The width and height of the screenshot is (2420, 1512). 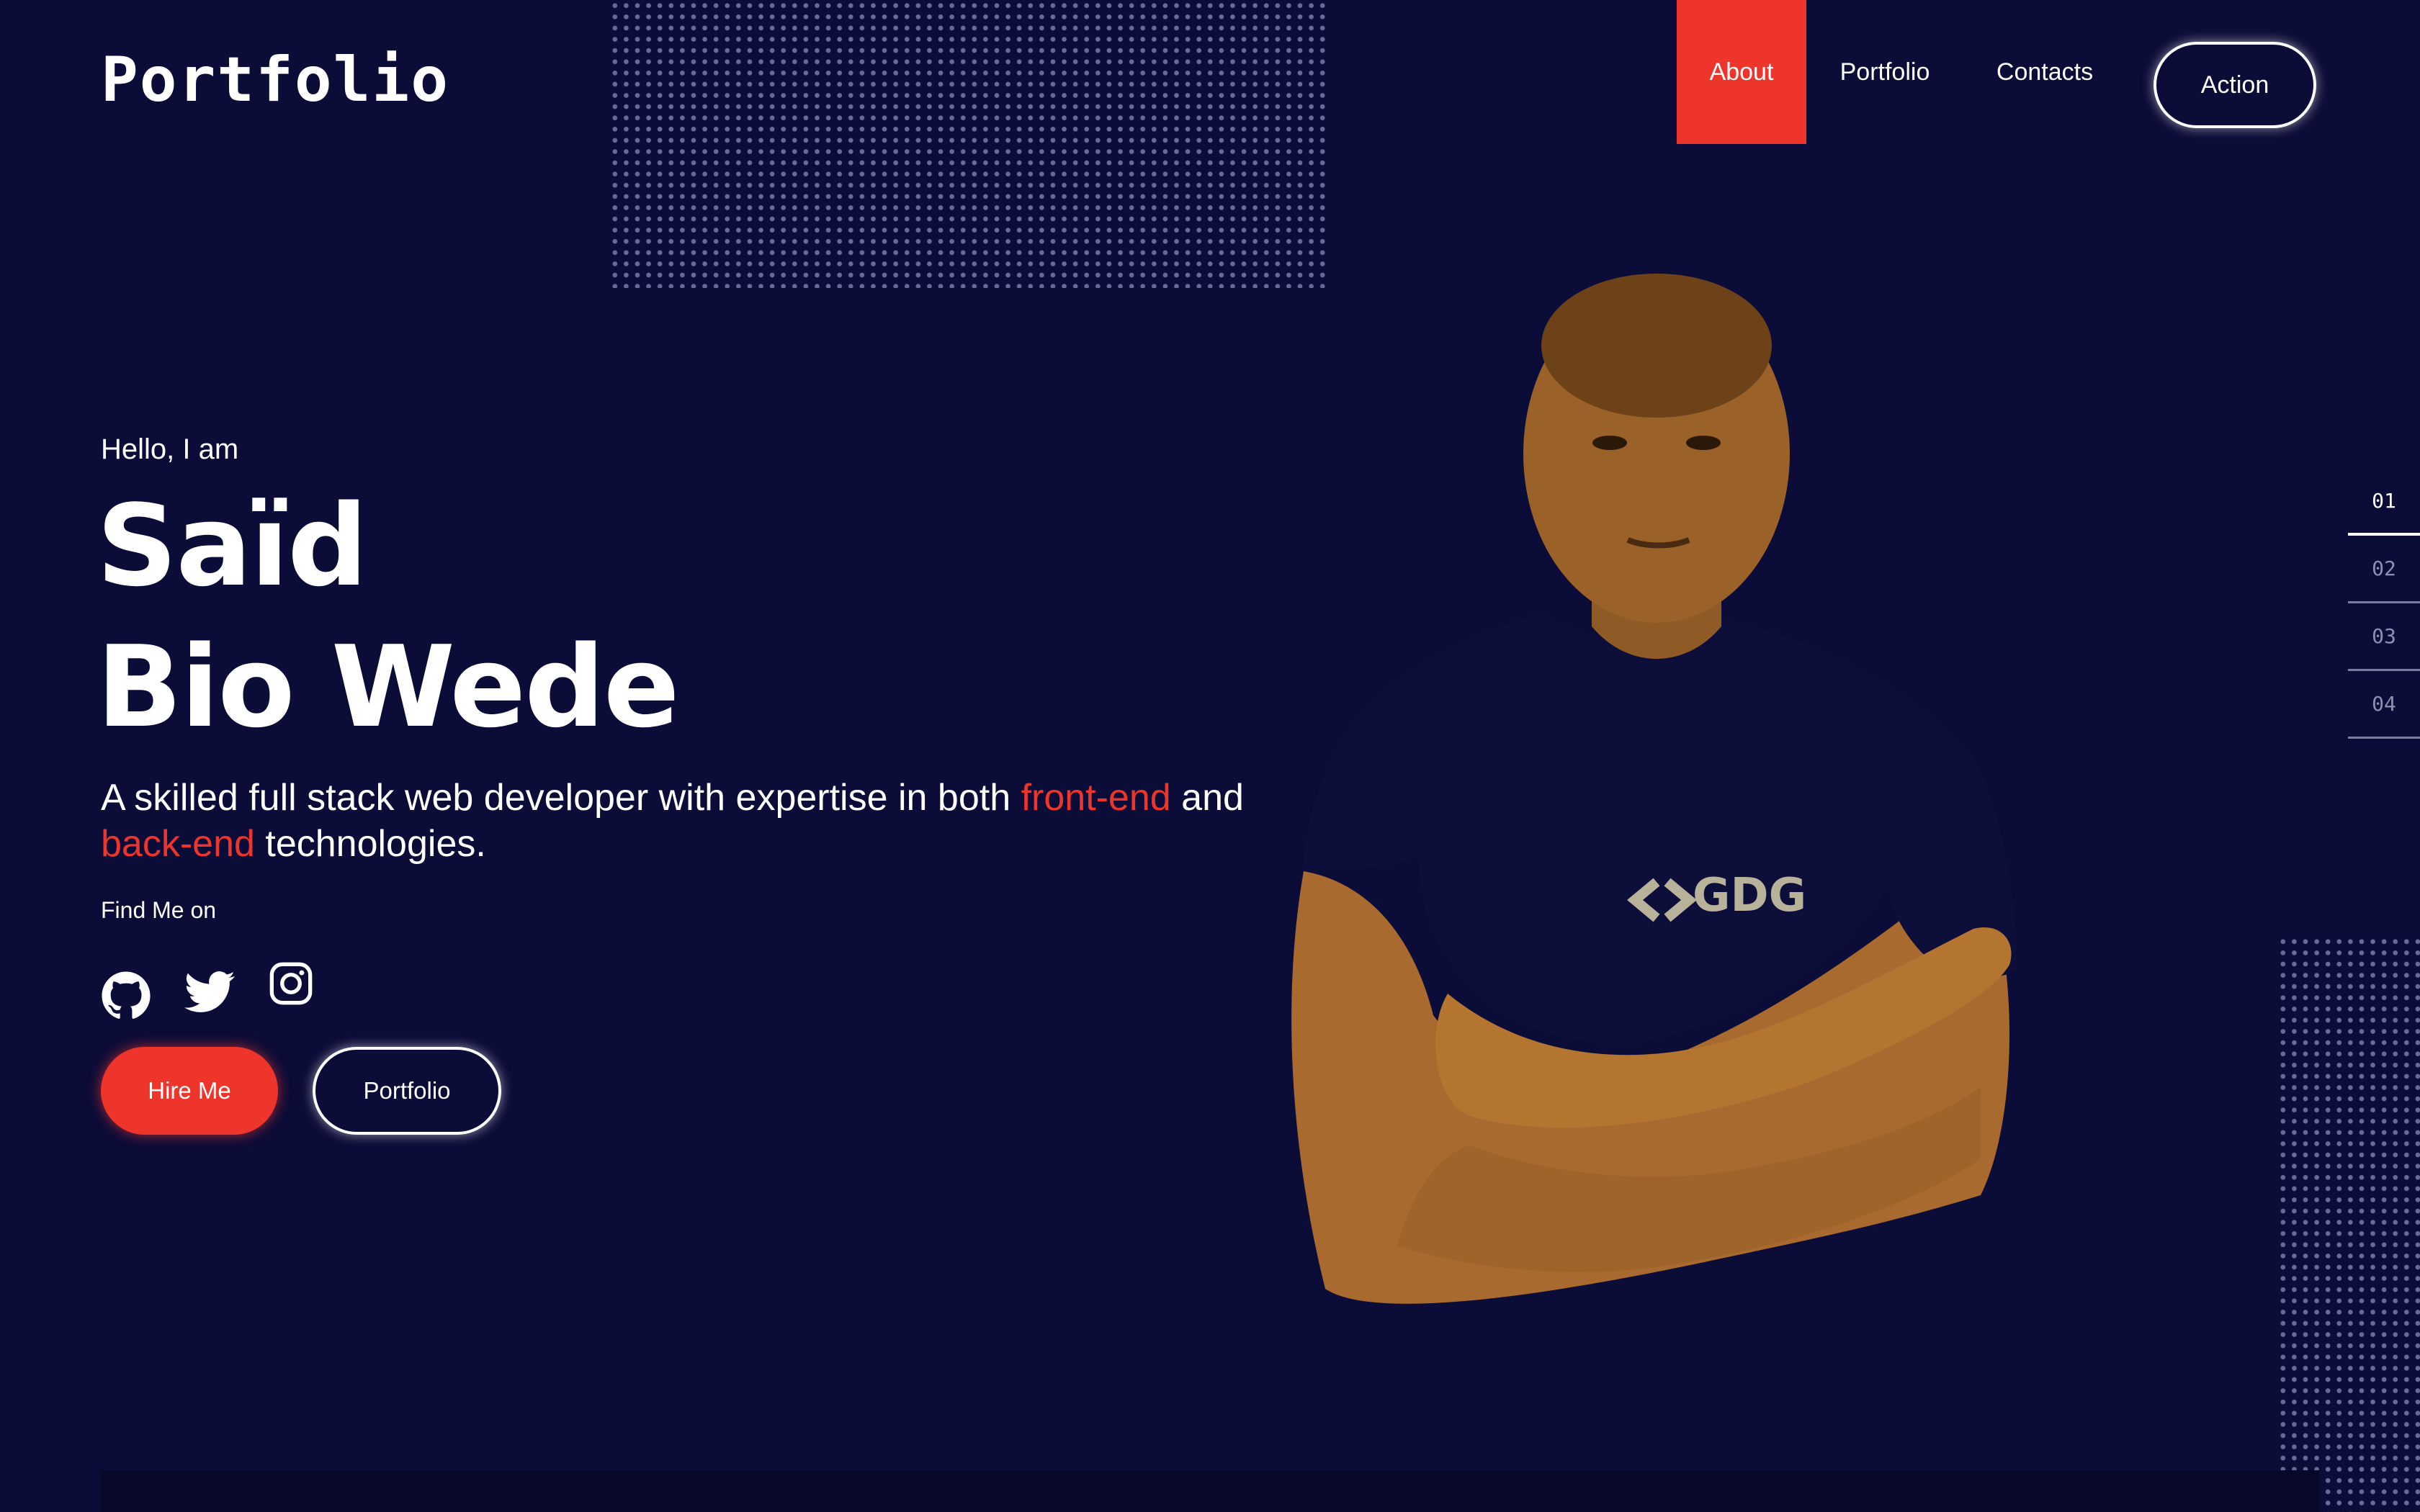 I want to click on twitter-icon, so click(x=209, y=991).